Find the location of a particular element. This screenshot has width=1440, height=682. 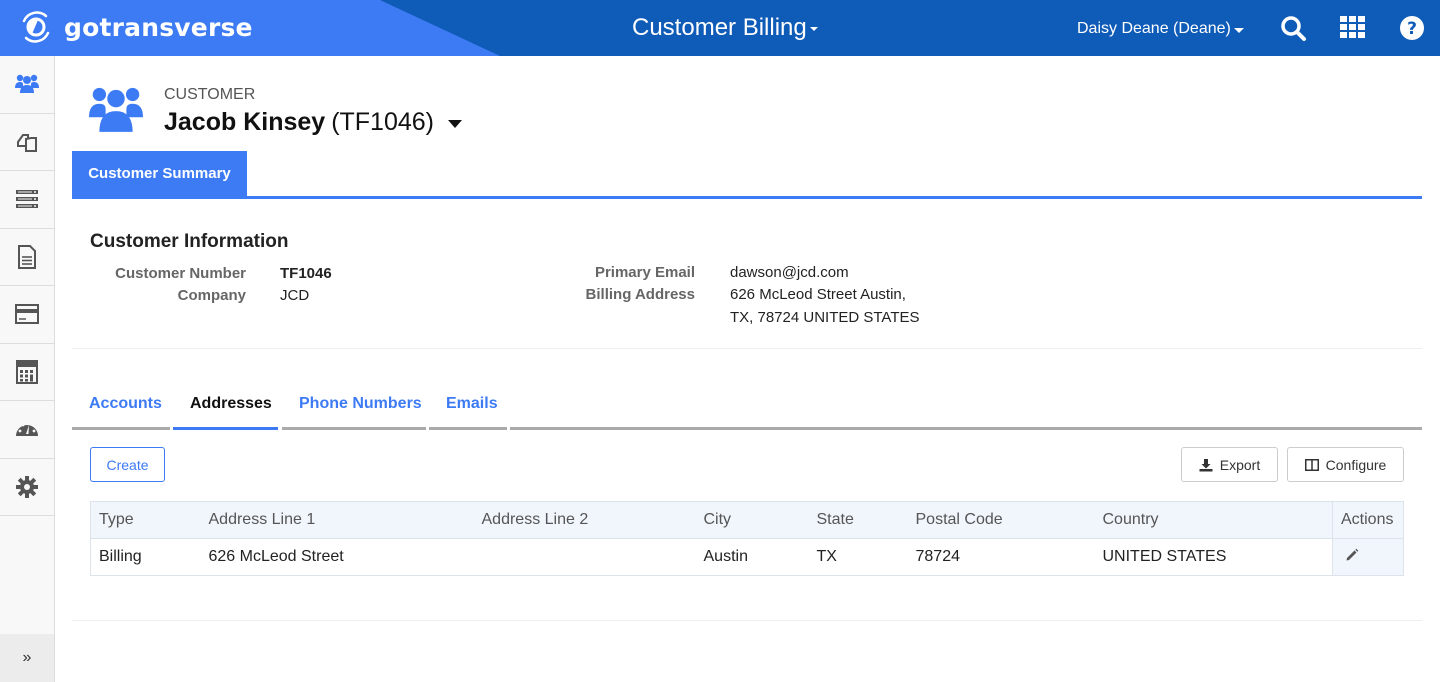

tab-accounts: Accounts is located at coordinates (121, 407).